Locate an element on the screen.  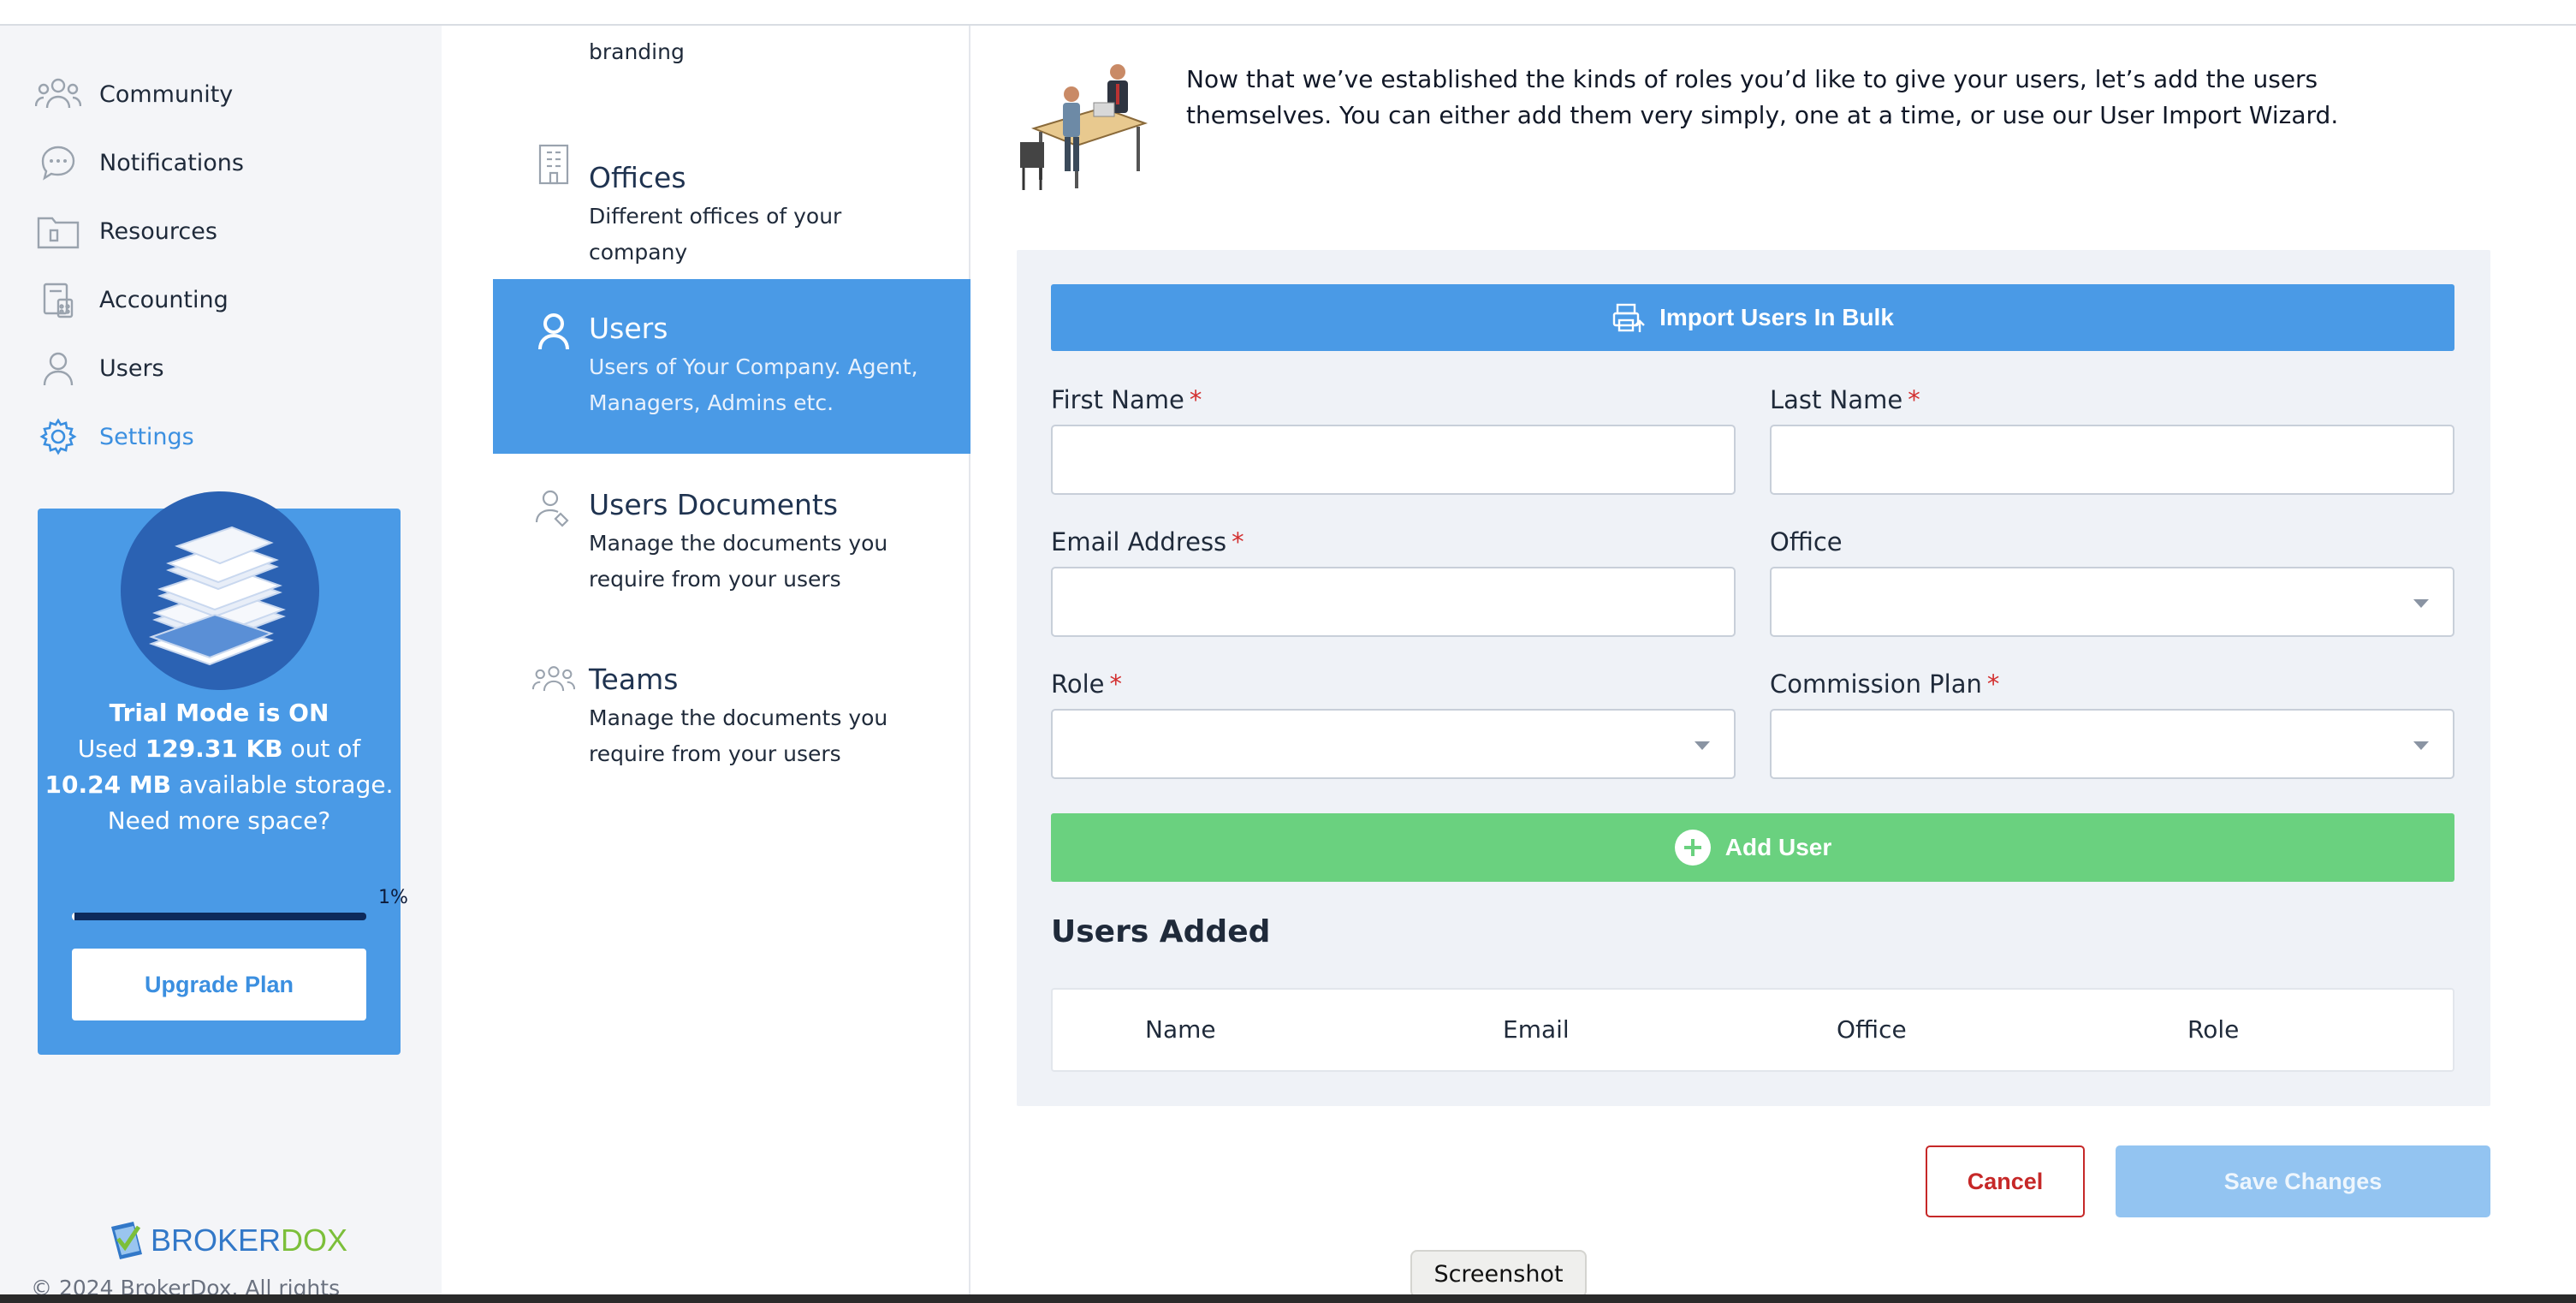
sidebar-item-accounting: Accounting is located at coordinates (131, 300).